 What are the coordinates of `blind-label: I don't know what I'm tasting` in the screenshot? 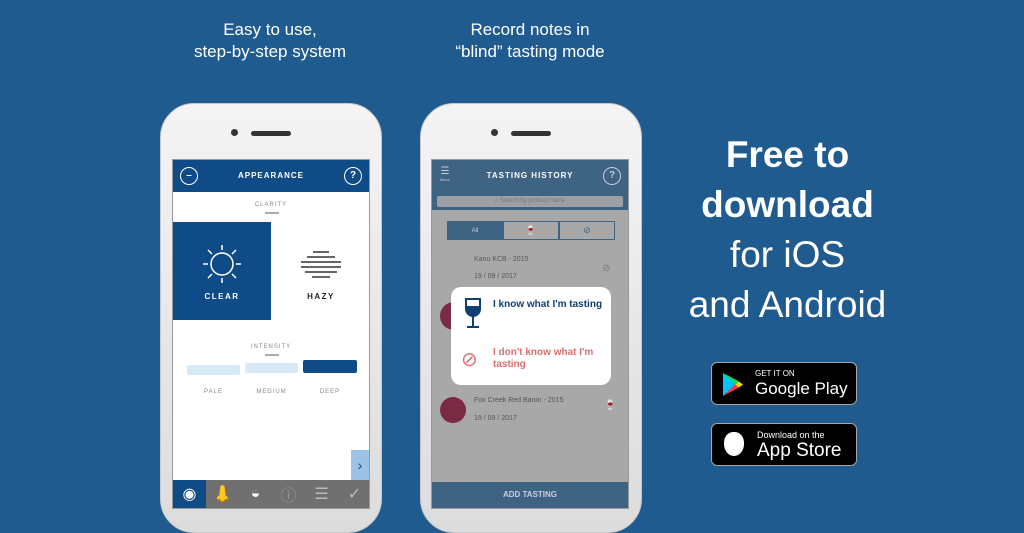 It's located at (543, 358).